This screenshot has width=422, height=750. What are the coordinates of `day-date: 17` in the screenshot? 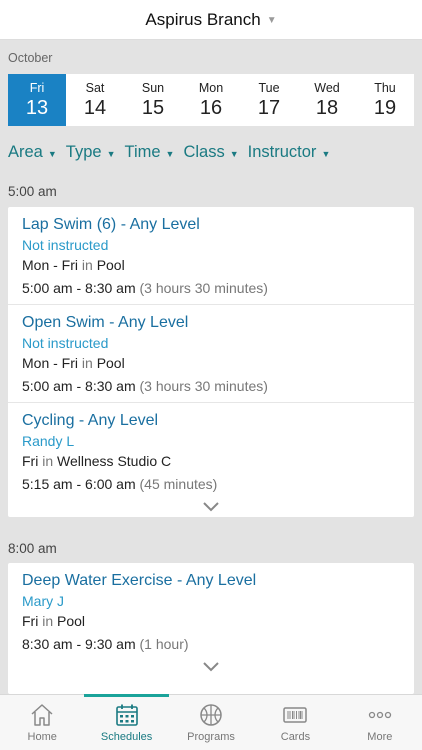 It's located at (269, 107).